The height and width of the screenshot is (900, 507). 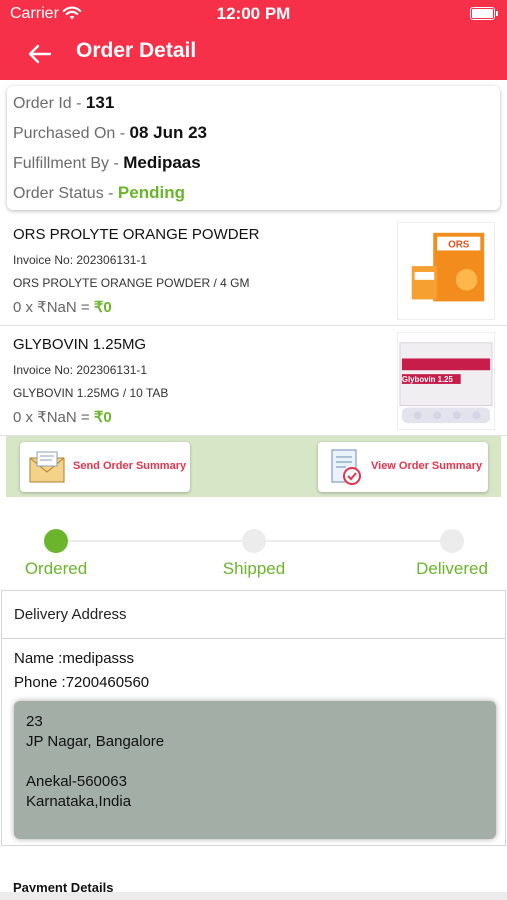 I want to click on status-bar: Carrier 12:00 PM, so click(x=253, y=15).